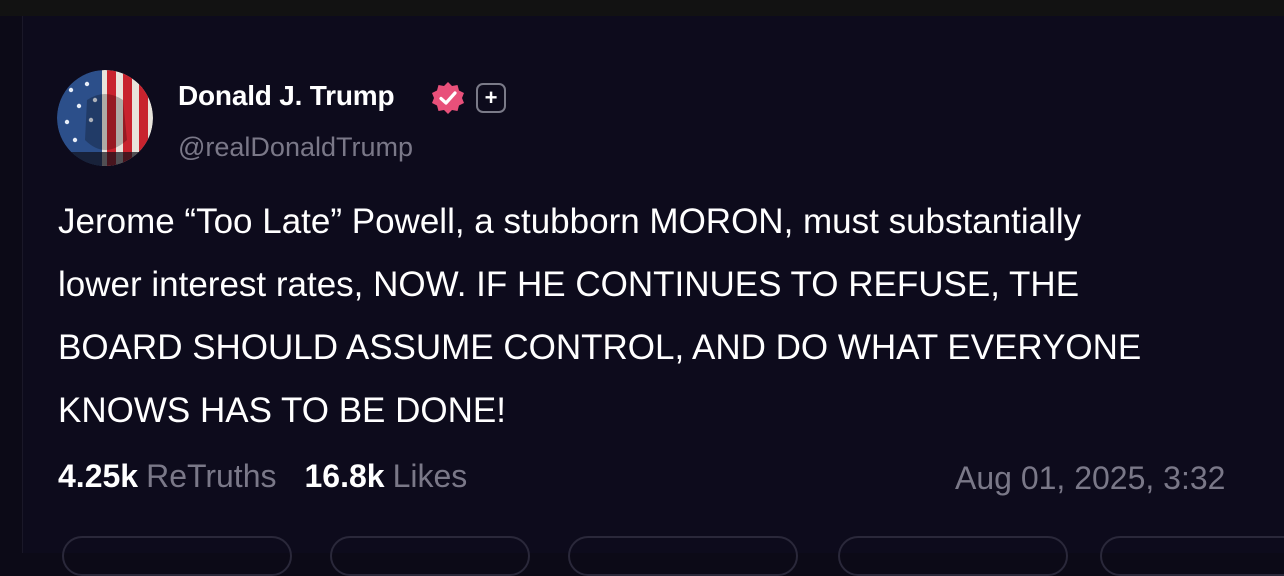 The image size is (1284, 576). What do you see at coordinates (683, 556) in the screenshot?
I see `like-button` at bounding box center [683, 556].